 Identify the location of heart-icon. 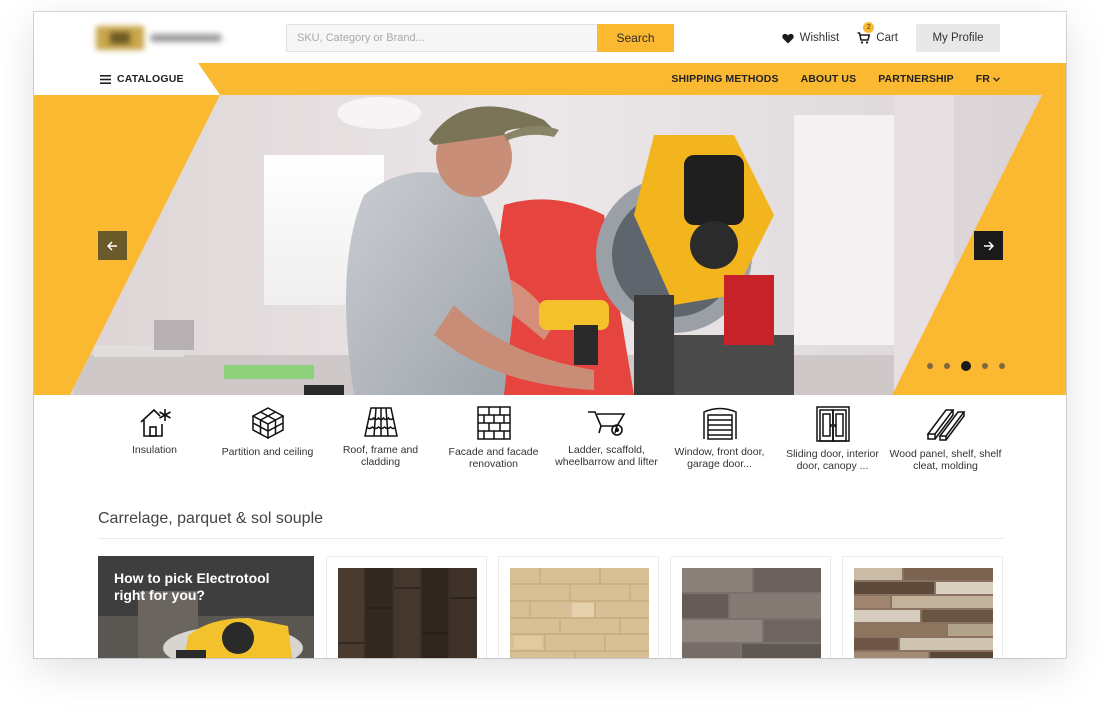
(787, 38).